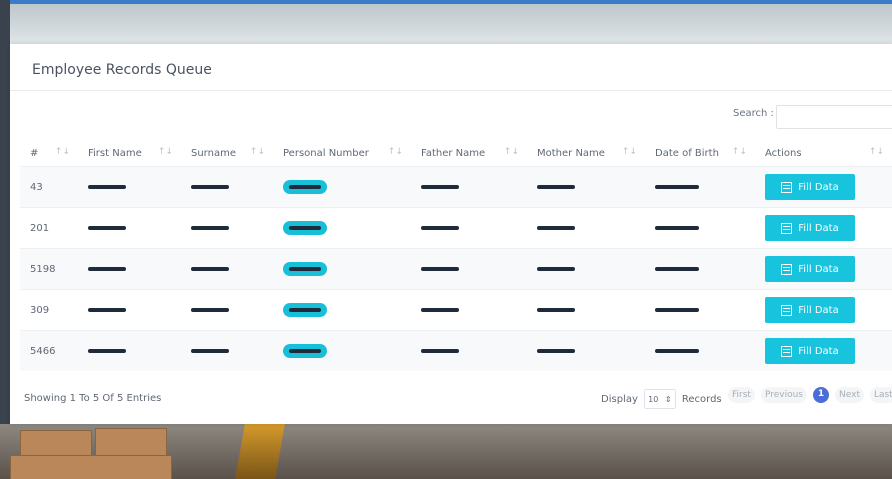 Image resolution: width=892 pixels, height=479 pixels. What do you see at coordinates (823, 153) in the screenshot?
I see `column-header-actions: Actions ↑↓` at bounding box center [823, 153].